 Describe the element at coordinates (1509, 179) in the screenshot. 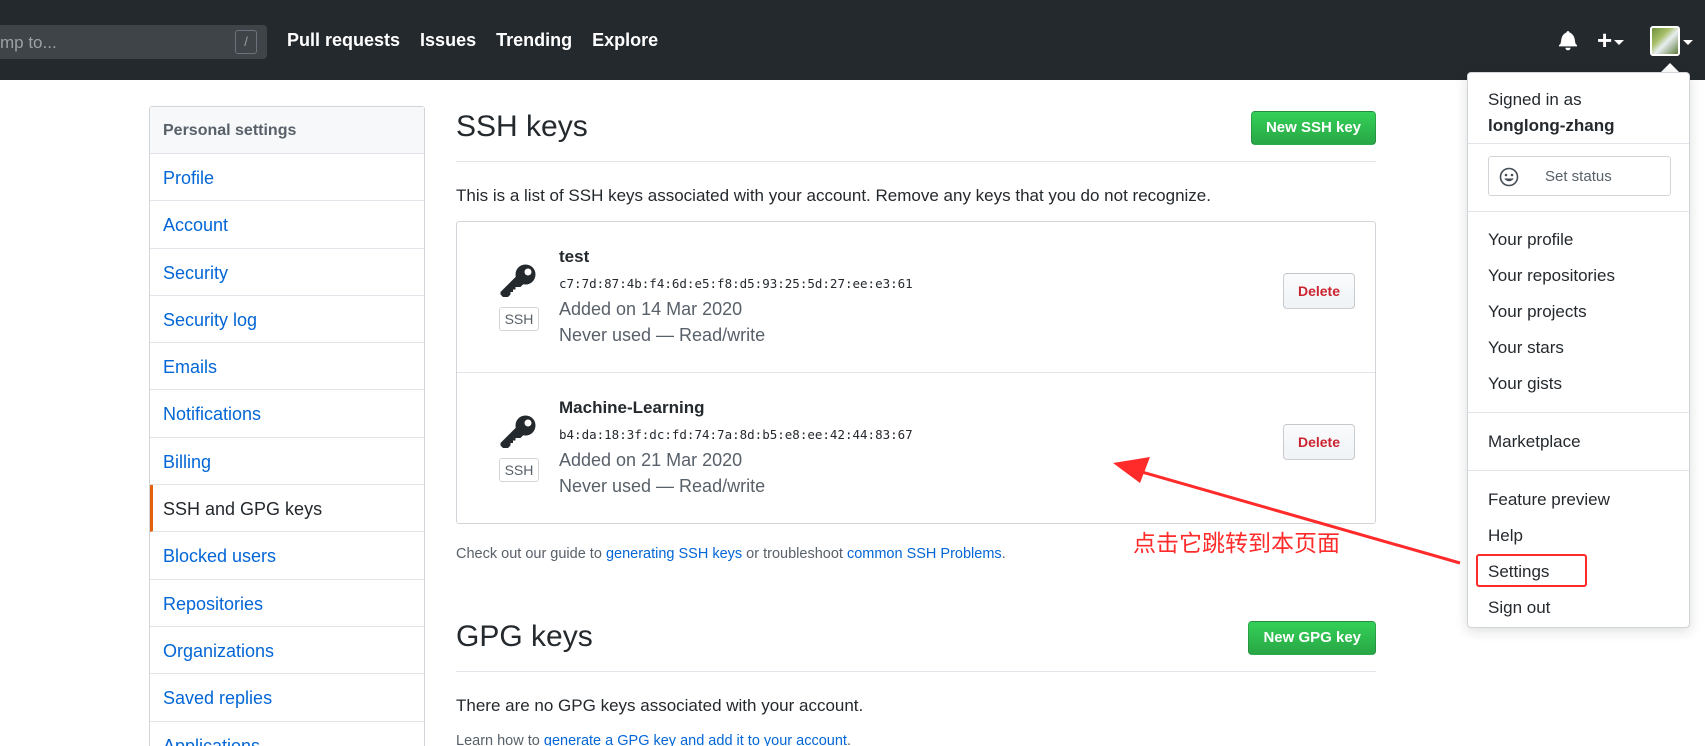

I see `smiley-icon` at that location.